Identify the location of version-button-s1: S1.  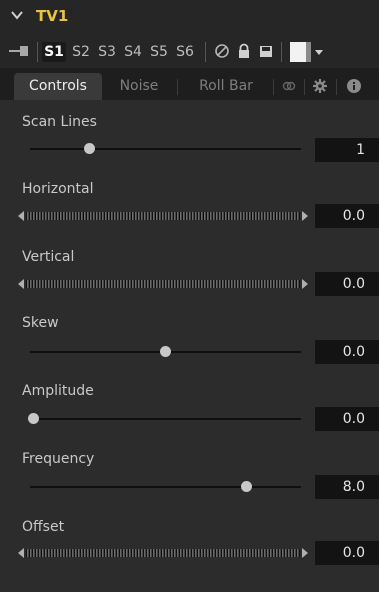
(54, 52).